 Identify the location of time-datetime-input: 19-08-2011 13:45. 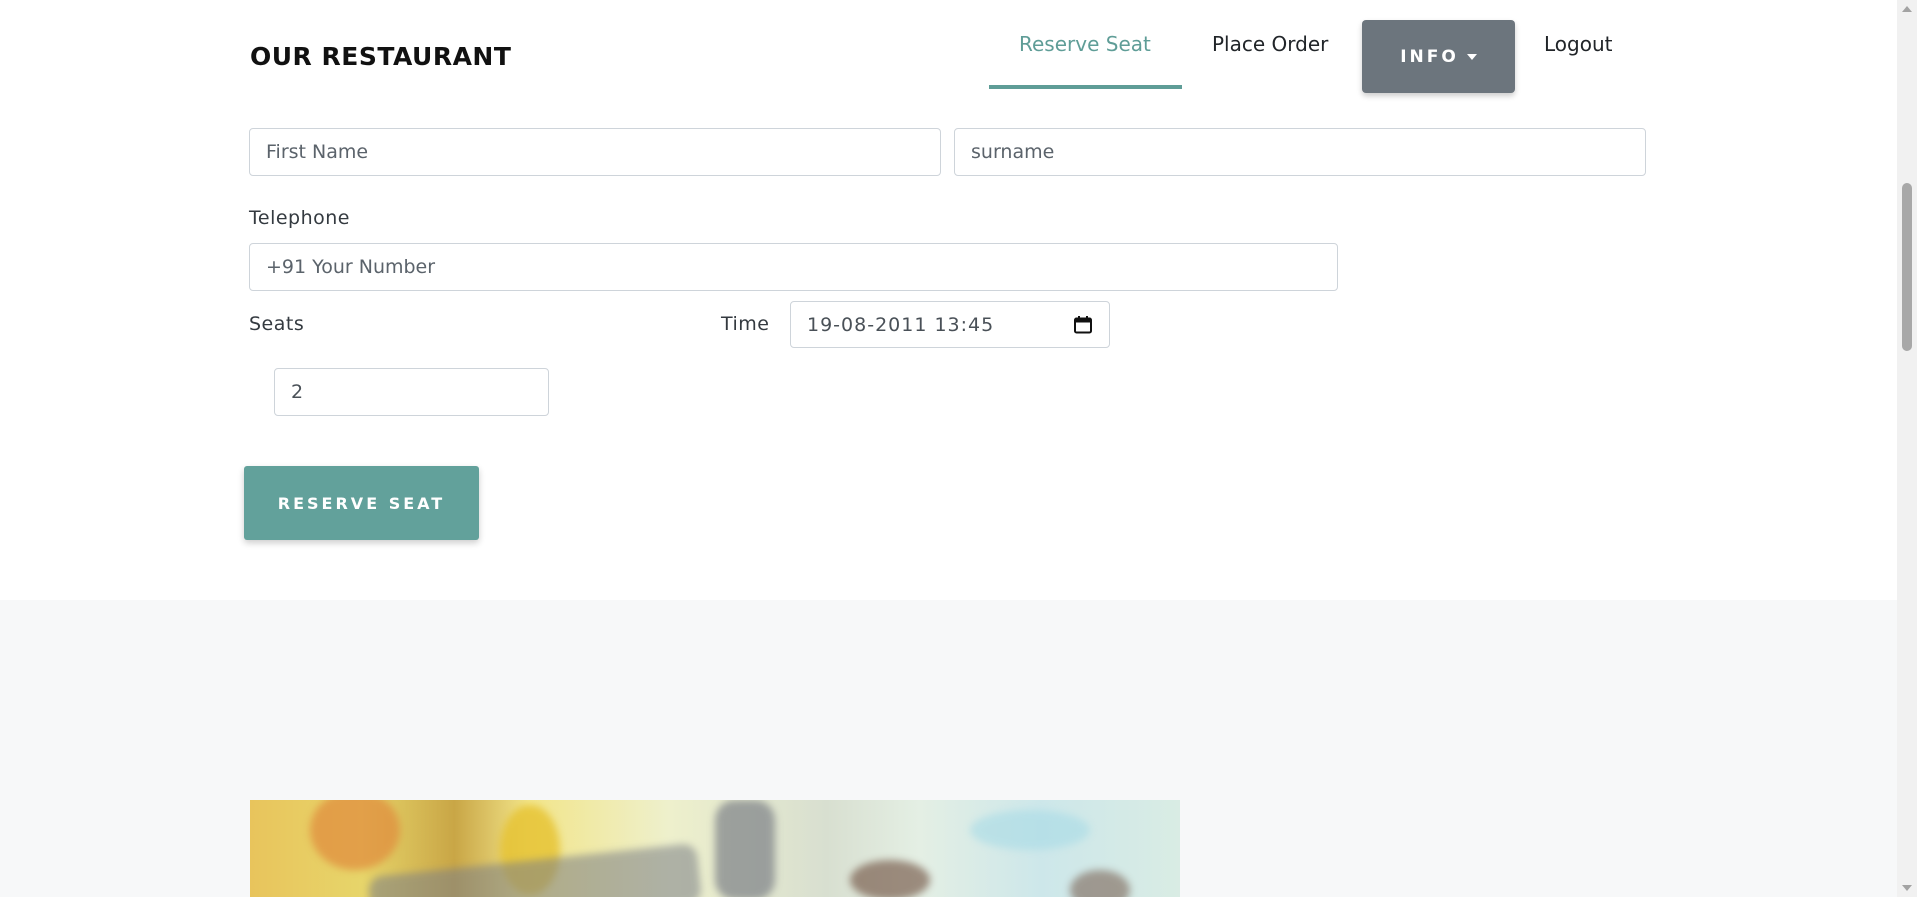
(950, 324).